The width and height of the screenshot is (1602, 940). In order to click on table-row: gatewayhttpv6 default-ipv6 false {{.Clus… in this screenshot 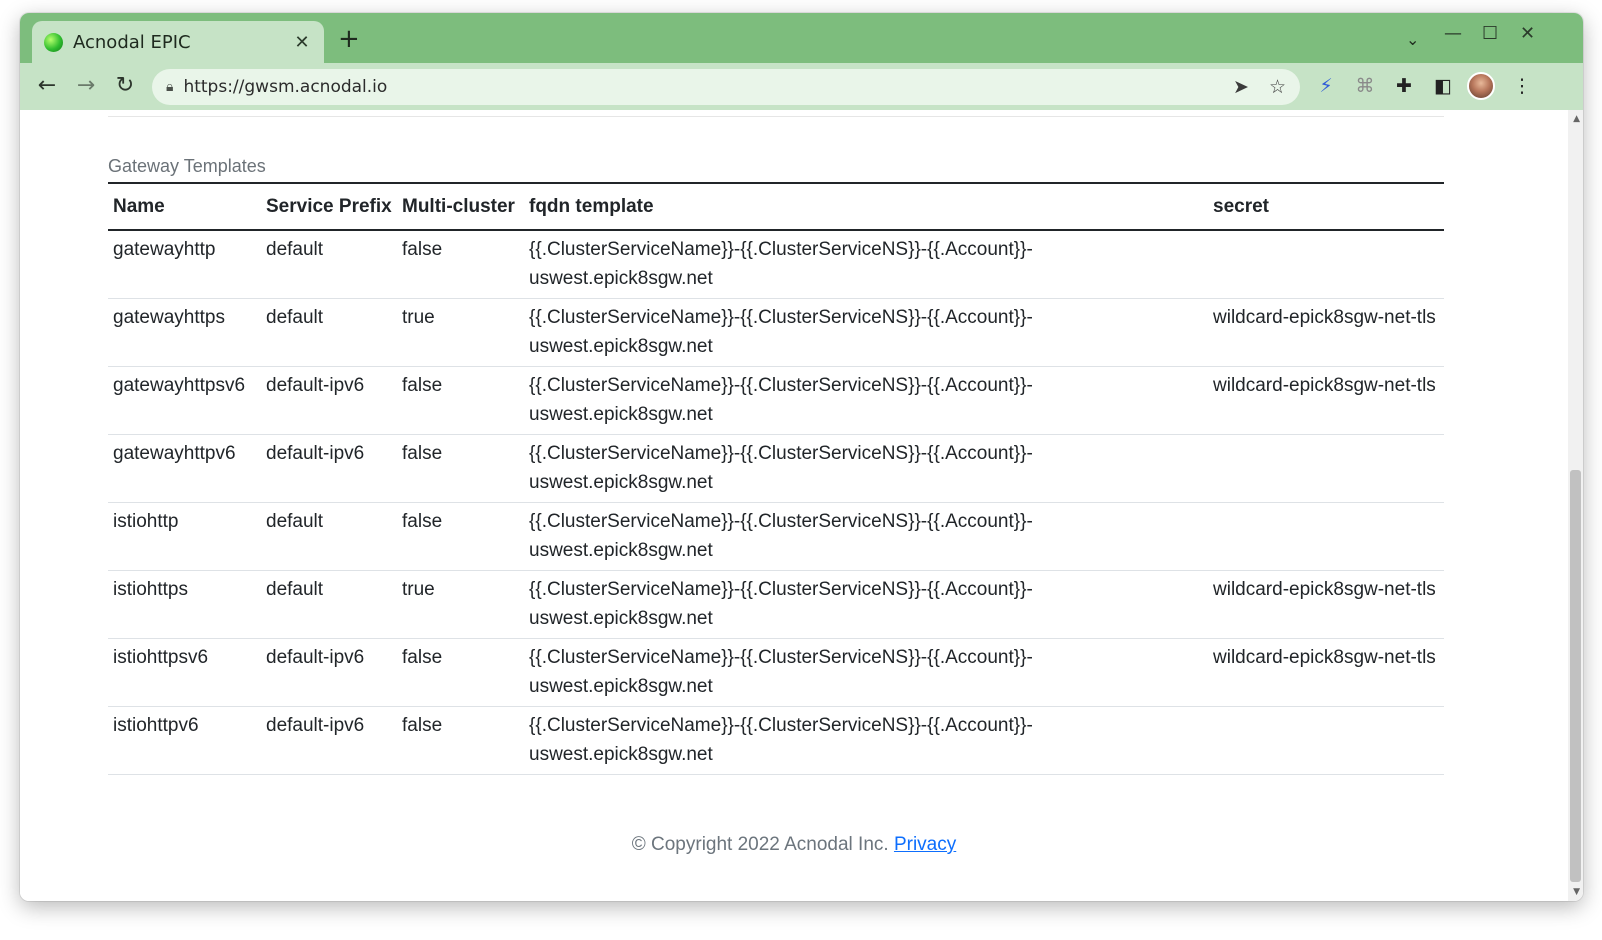, I will do `click(776, 468)`.